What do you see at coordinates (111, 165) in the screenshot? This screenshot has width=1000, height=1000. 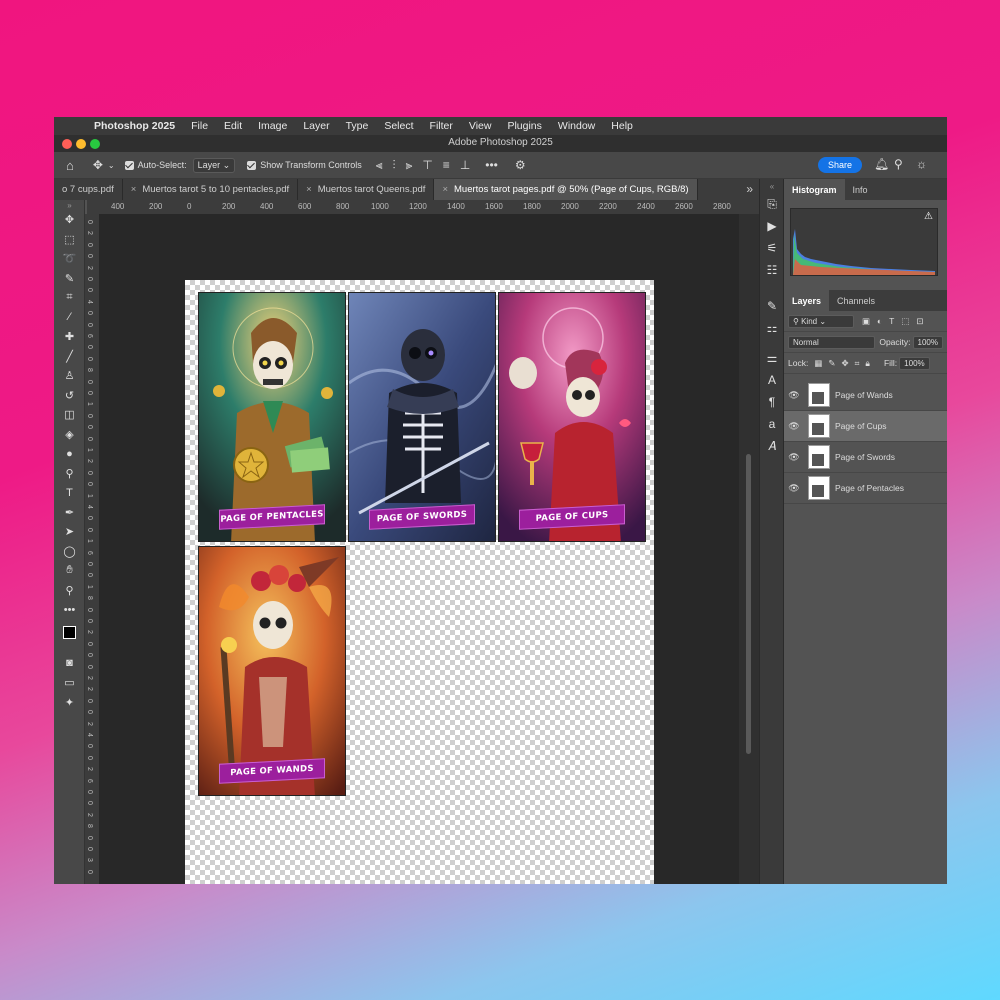 I see `chevron-down-icon: ⌄` at bounding box center [111, 165].